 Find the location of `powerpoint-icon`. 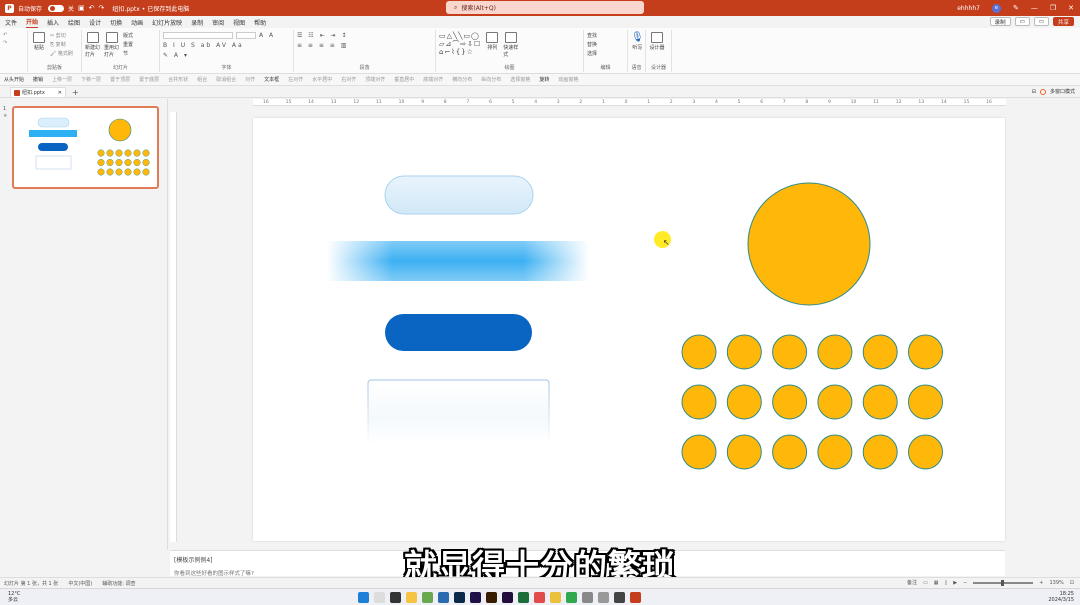

powerpoint-icon is located at coordinates (635, 597).